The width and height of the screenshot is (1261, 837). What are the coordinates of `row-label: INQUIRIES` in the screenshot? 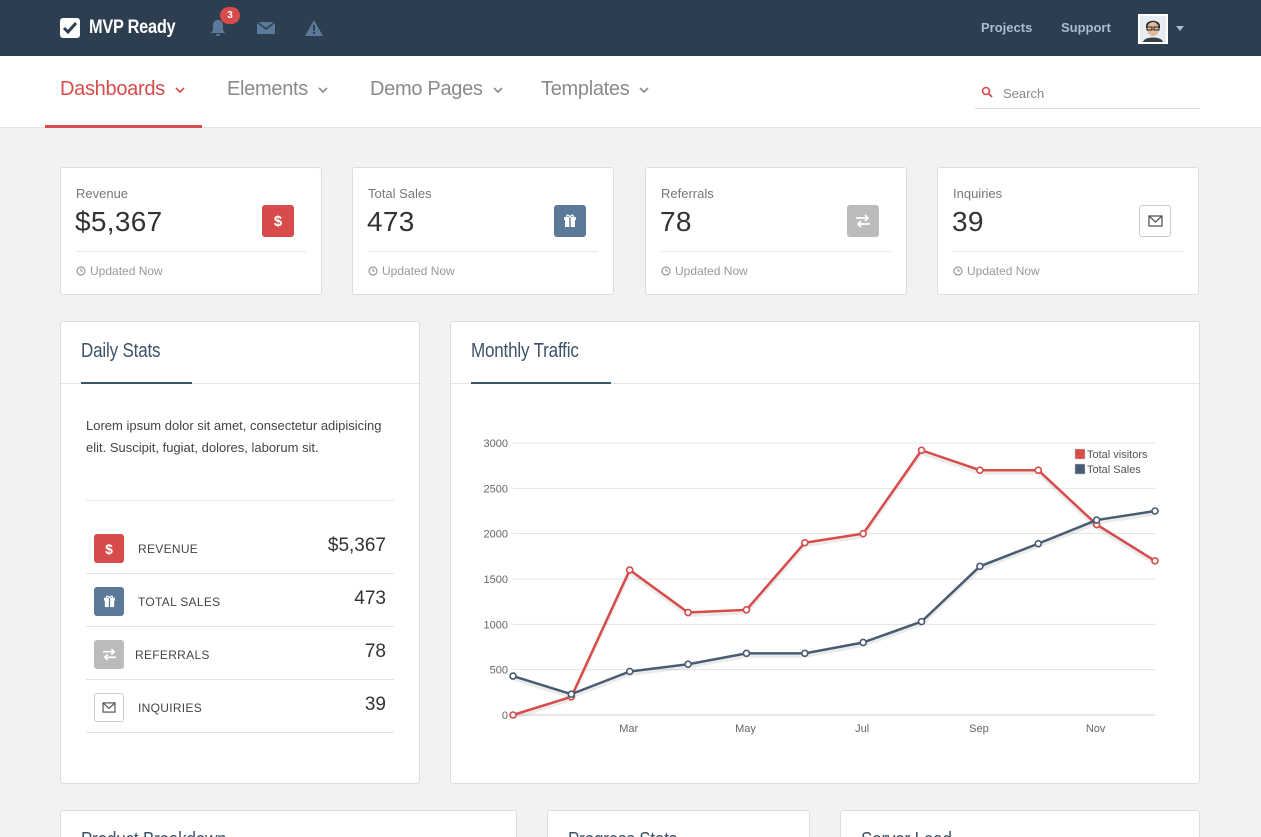 It's located at (170, 708).